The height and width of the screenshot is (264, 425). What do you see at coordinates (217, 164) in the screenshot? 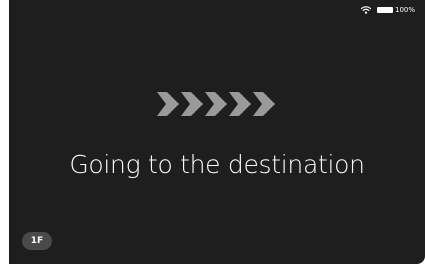
I see `navigation-status-message: Going to the destination` at bounding box center [217, 164].